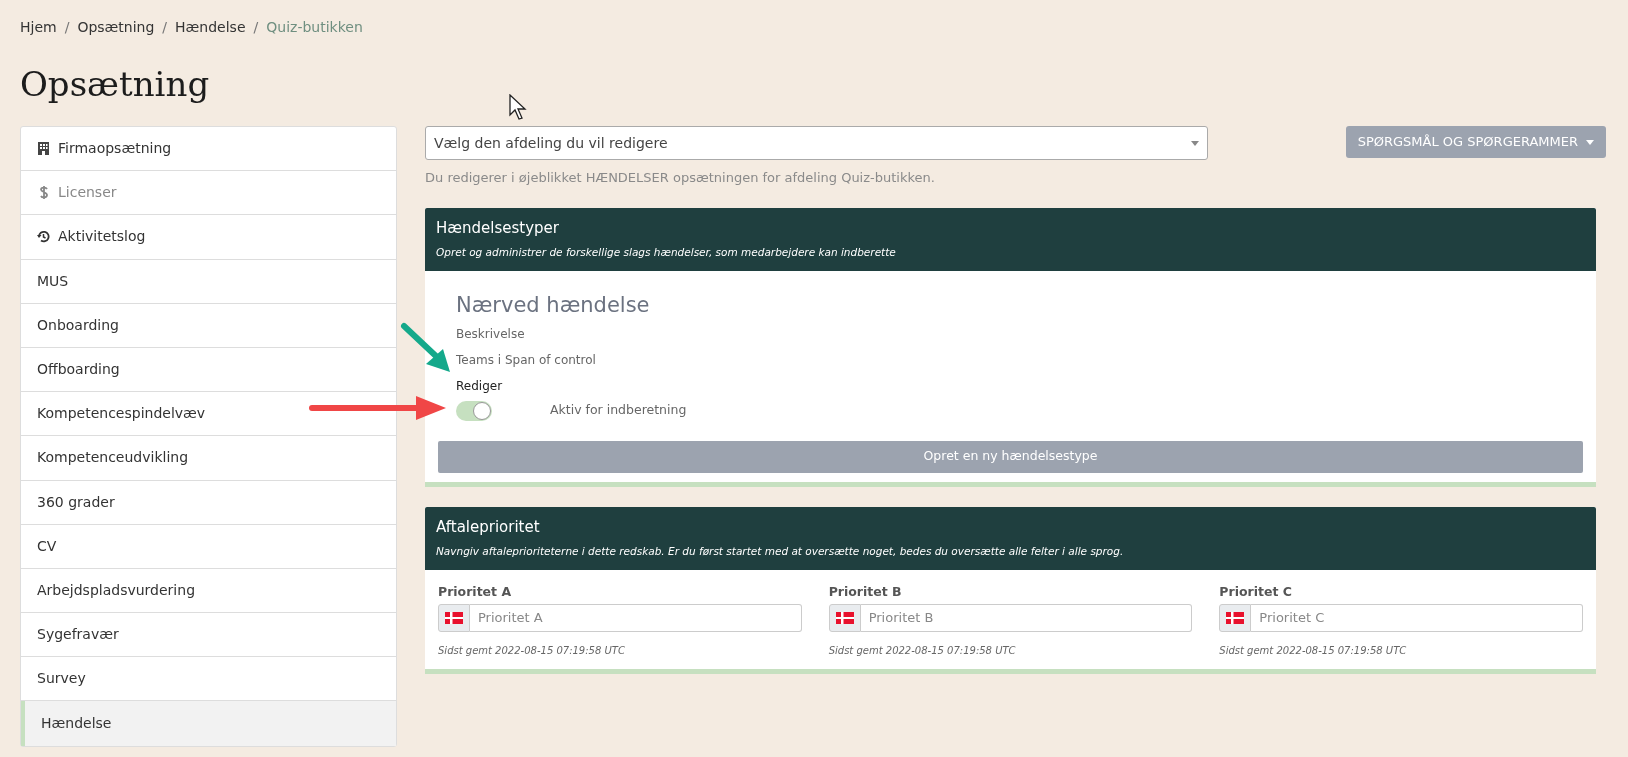  I want to click on sidebar-item: Aktivitetslog, so click(208, 237).